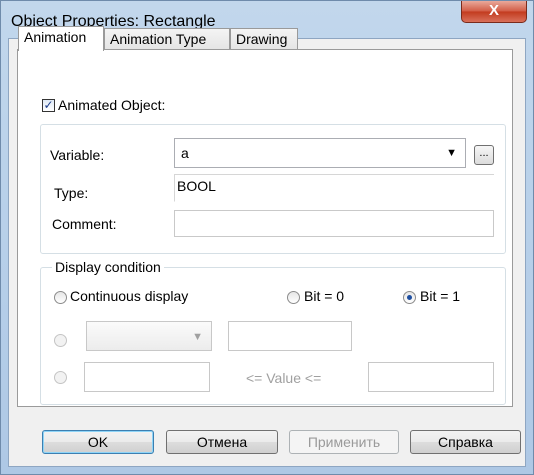  Describe the element at coordinates (60, 340) in the screenshot. I see `condition-combo-radio` at that location.